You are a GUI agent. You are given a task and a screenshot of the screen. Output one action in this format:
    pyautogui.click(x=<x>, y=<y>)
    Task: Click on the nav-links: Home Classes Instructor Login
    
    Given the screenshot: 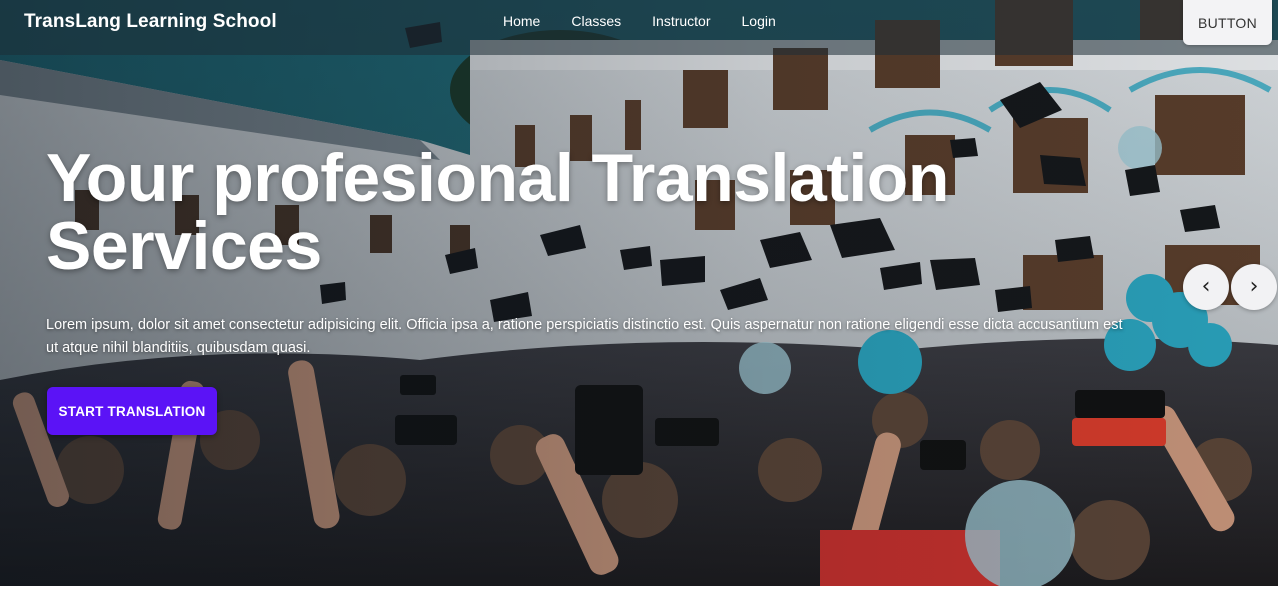 What is the action you would take?
    pyautogui.click(x=655, y=21)
    